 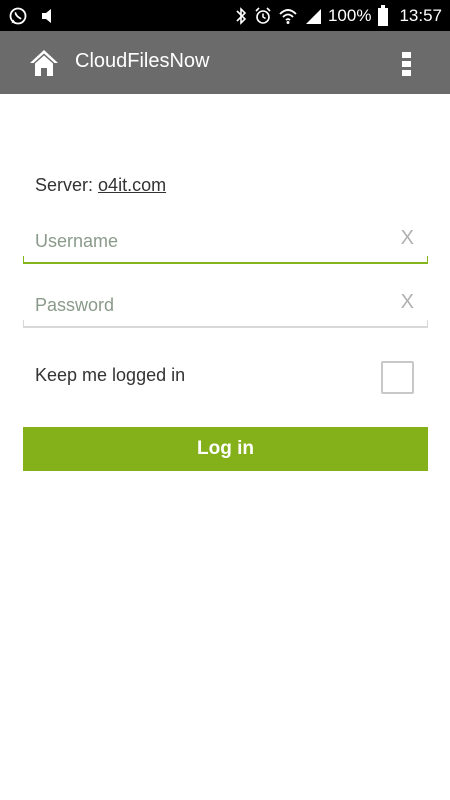 I want to click on battery-icon, so click(x=383, y=15).